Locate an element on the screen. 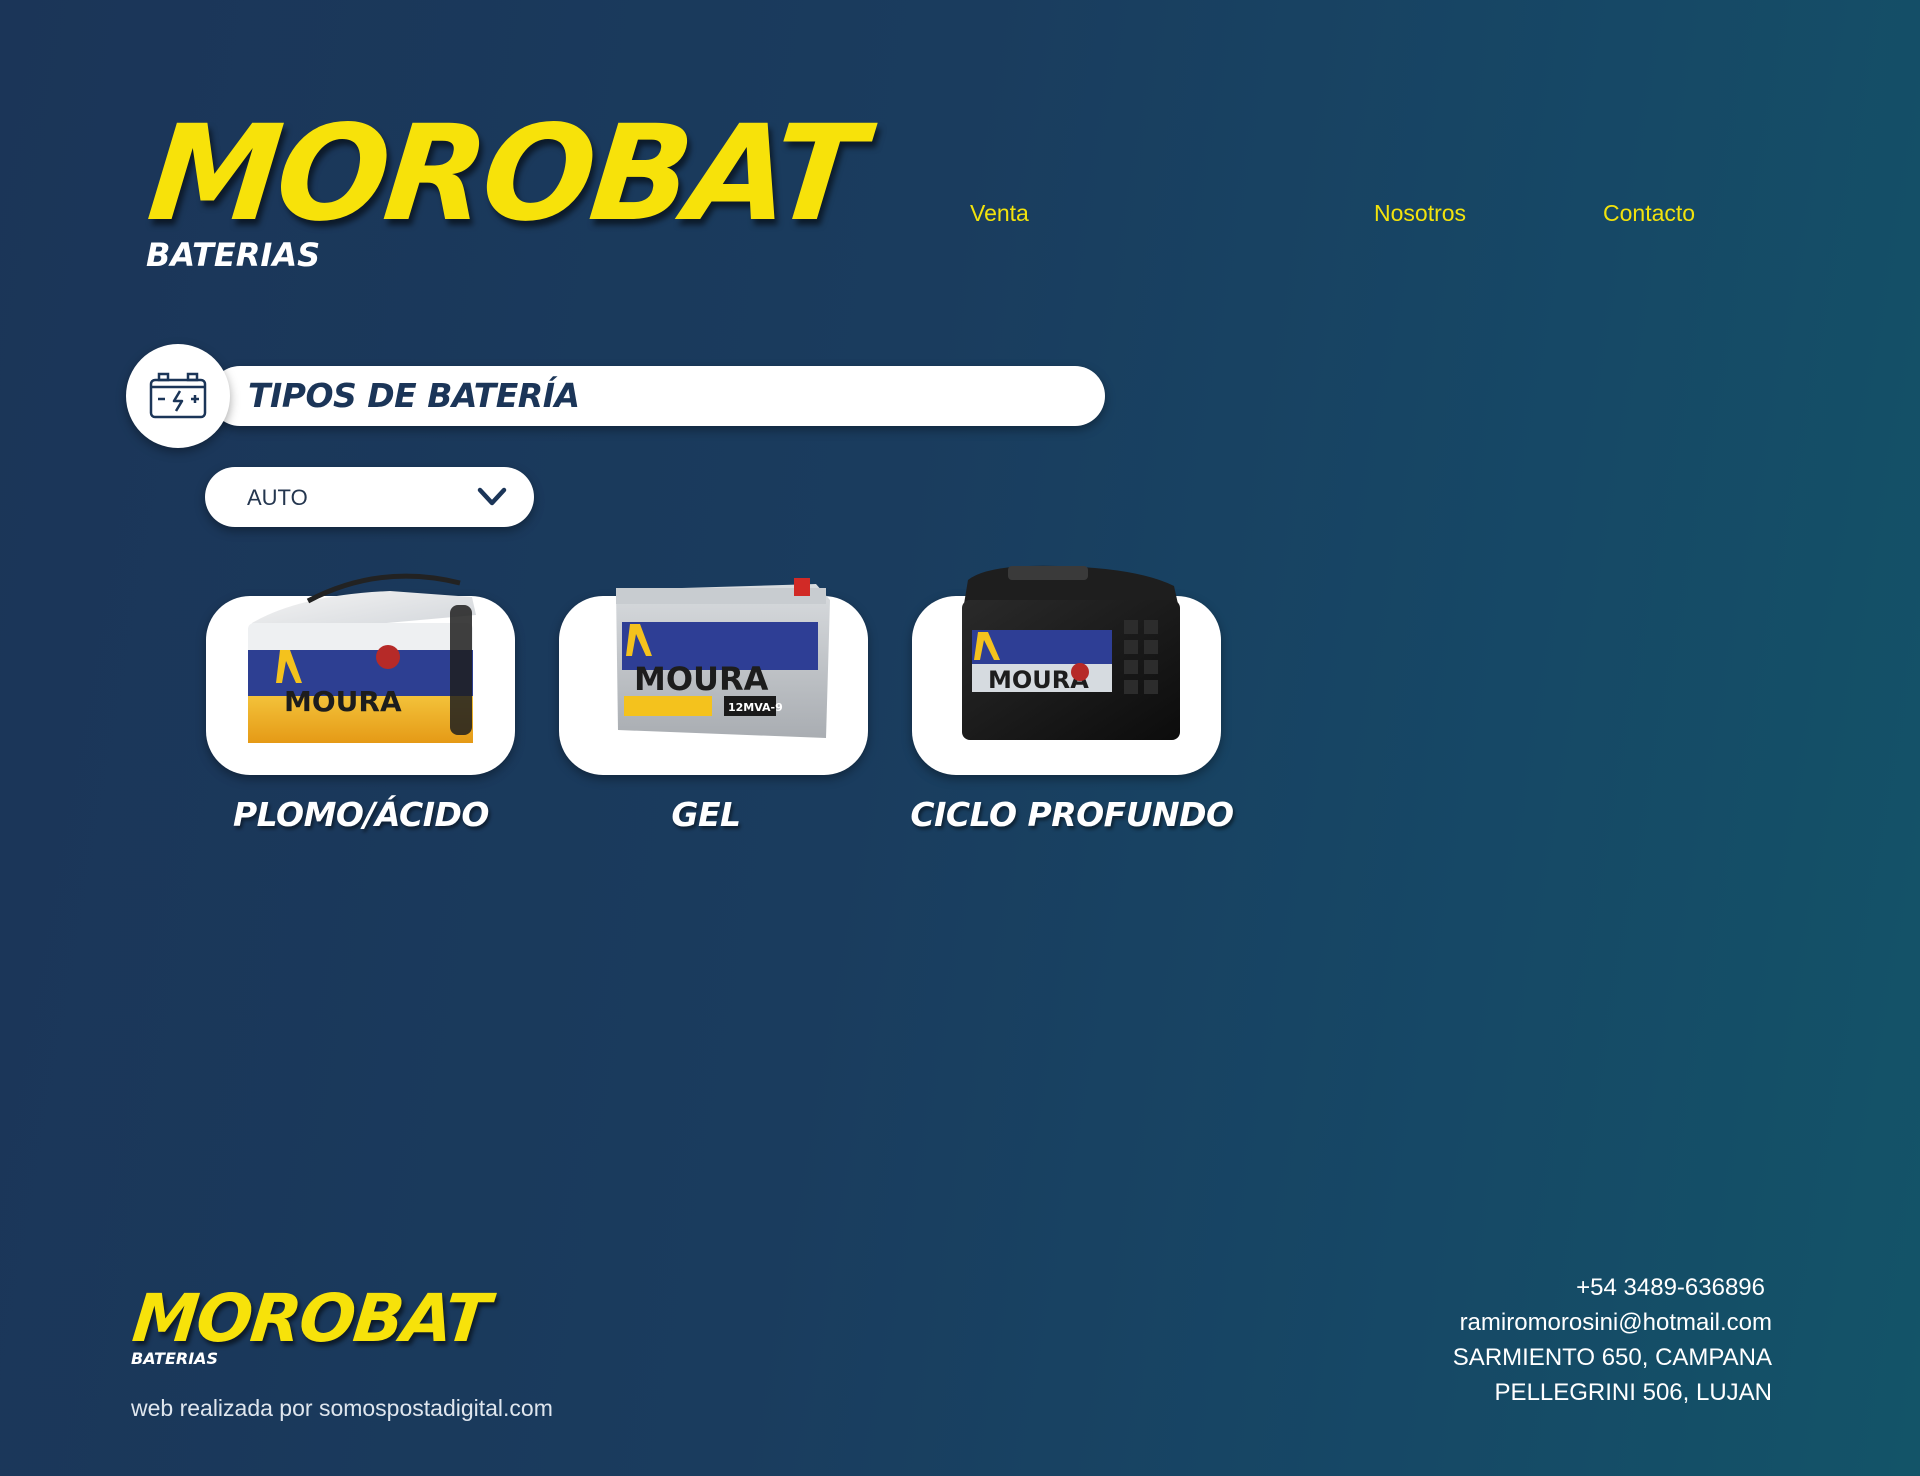 This screenshot has height=1476, width=1920. nav-link-venta: Venta is located at coordinates (999, 213).